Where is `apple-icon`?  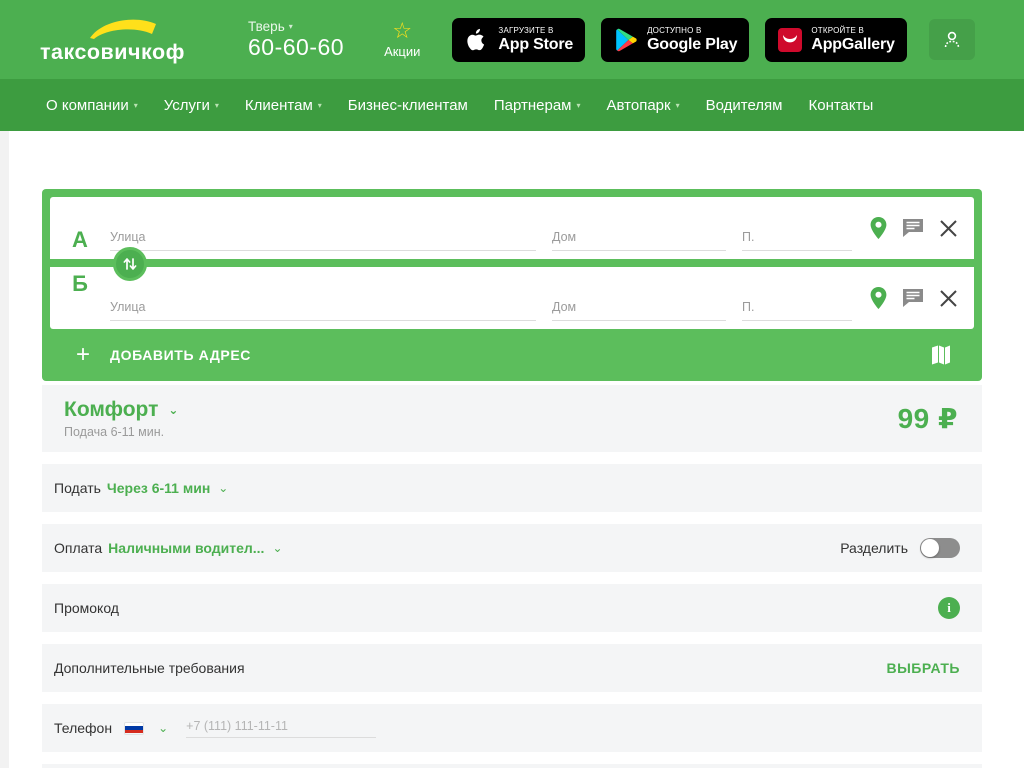 apple-icon is located at coordinates (477, 40).